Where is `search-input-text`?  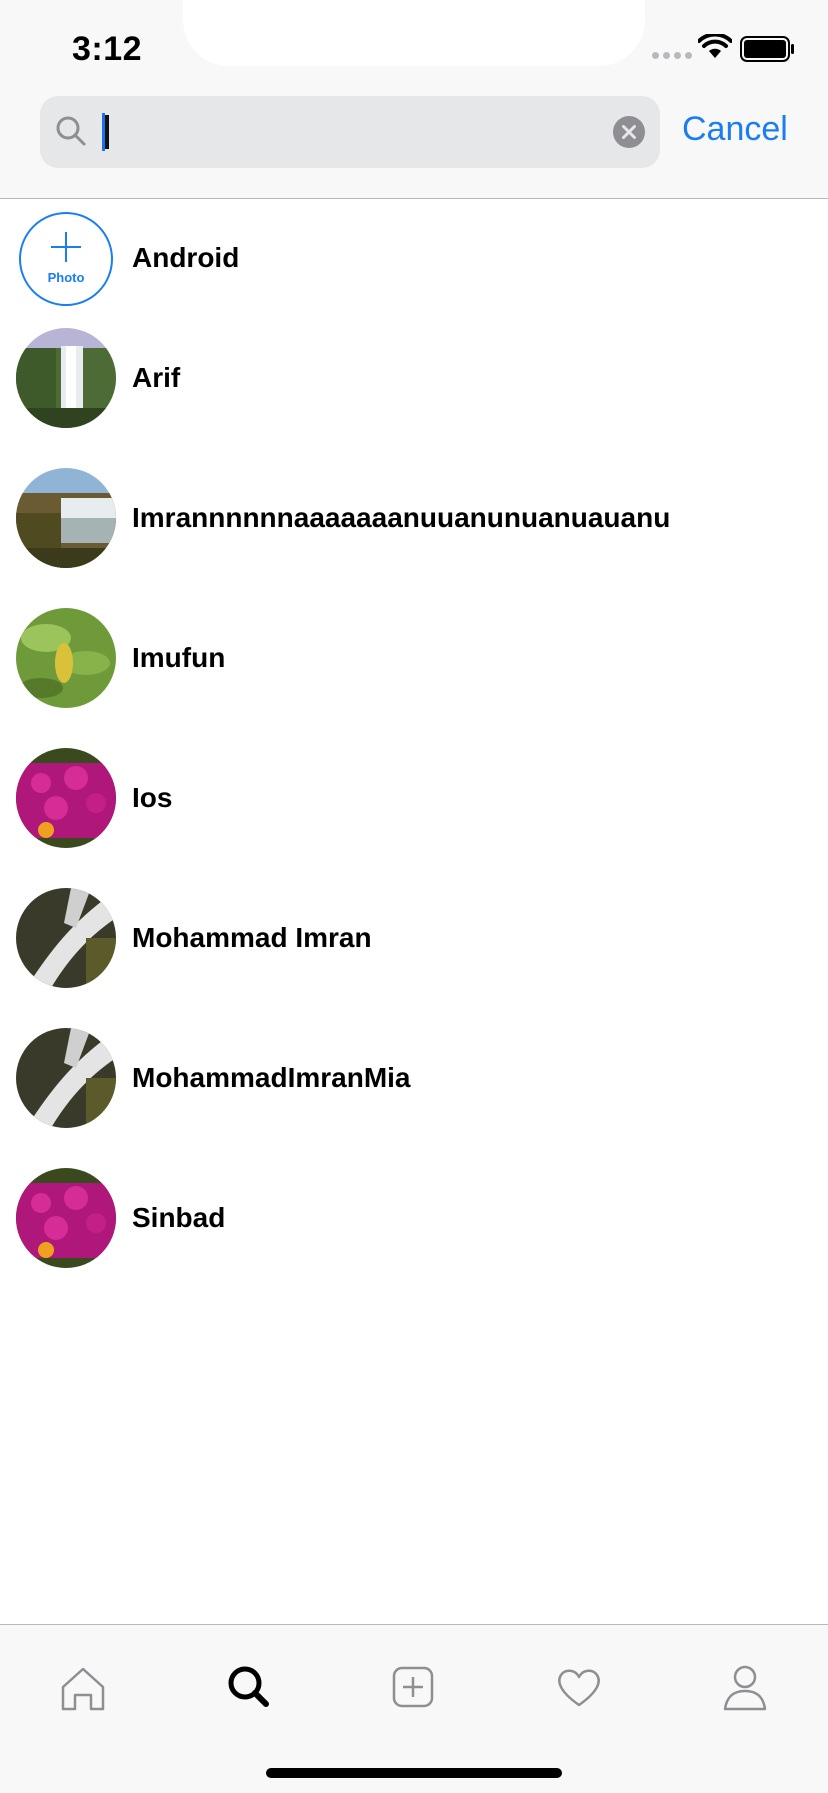 search-input-text is located at coordinates (107, 132).